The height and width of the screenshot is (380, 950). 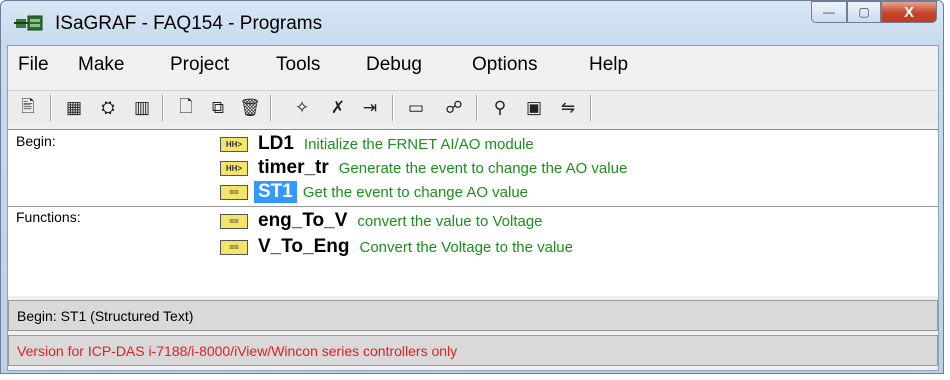 What do you see at coordinates (473, 315) in the screenshot?
I see `status-bar-current: Begin: ST1 (Structured Text)` at bounding box center [473, 315].